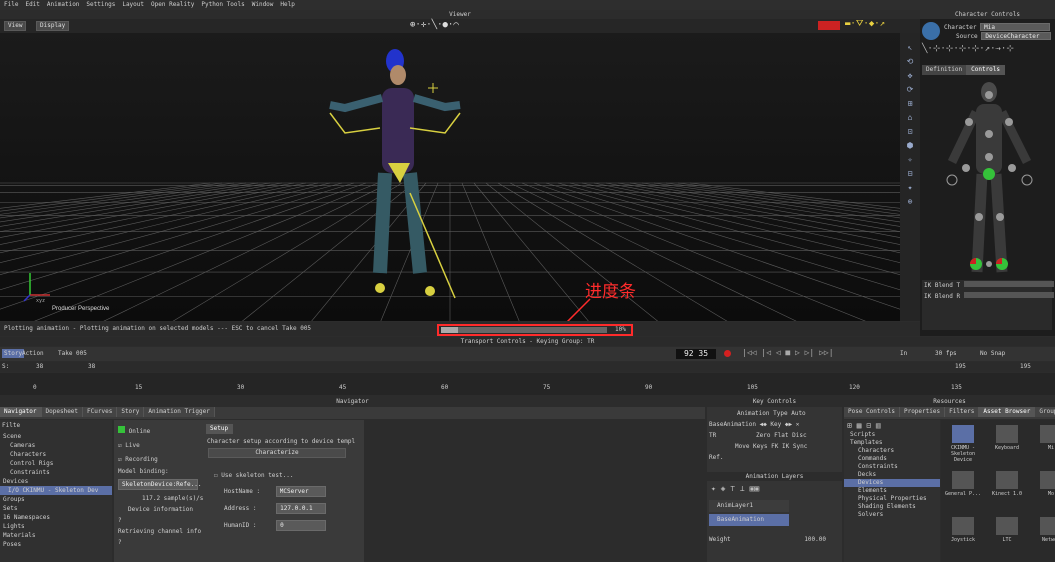  What do you see at coordinates (892, 435) in the screenshot?
I see `resource-tree-item: Scripts` at bounding box center [892, 435].